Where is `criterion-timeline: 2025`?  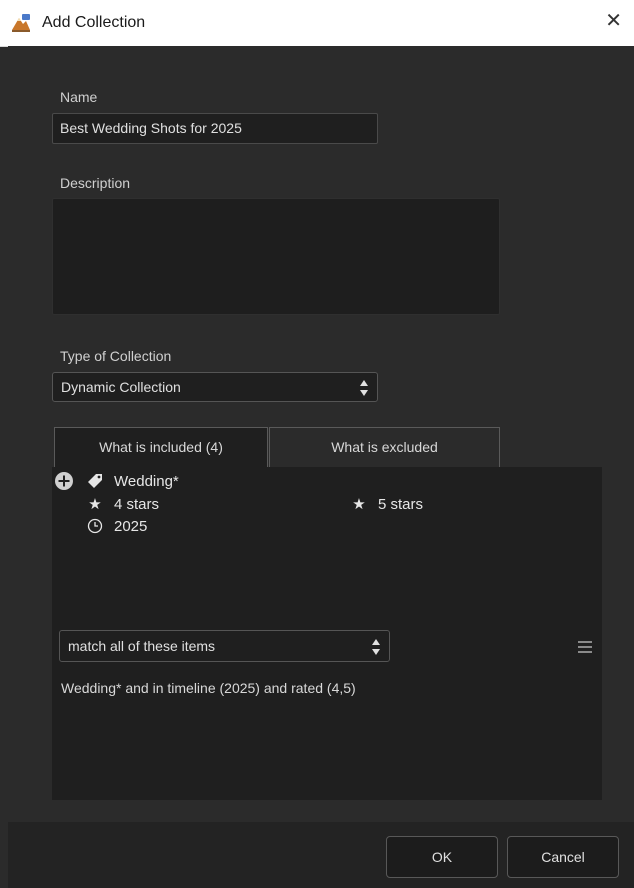
criterion-timeline: 2025 is located at coordinates (116, 526).